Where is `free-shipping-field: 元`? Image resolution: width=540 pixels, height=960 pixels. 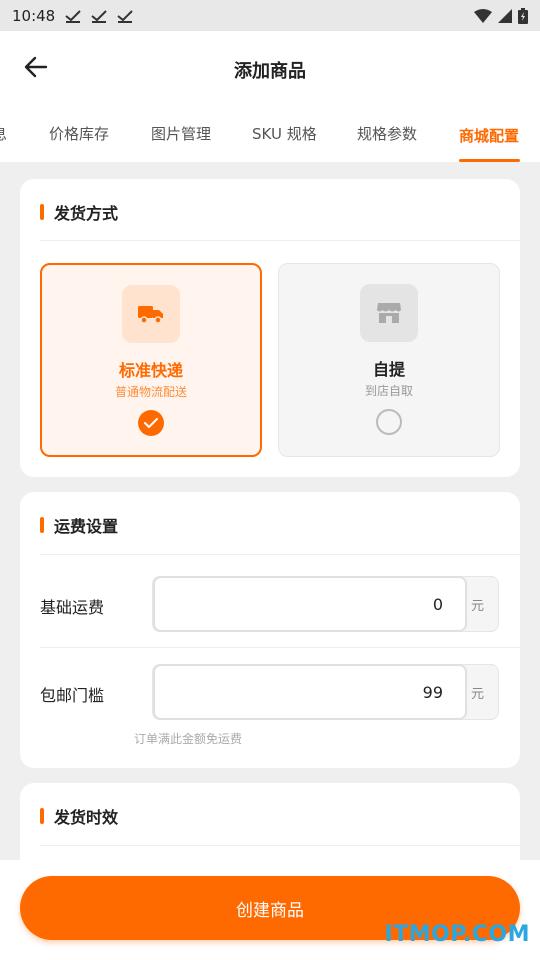
free-shipping-field: 元 is located at coordinates (325, 692).